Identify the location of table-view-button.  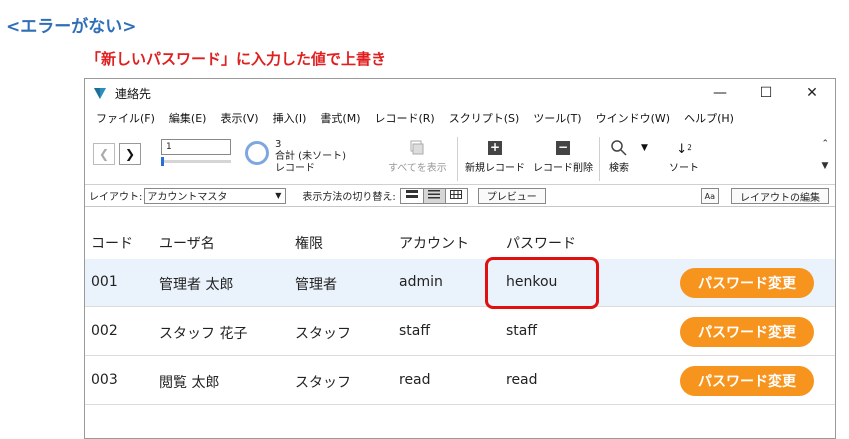
(455, 195).